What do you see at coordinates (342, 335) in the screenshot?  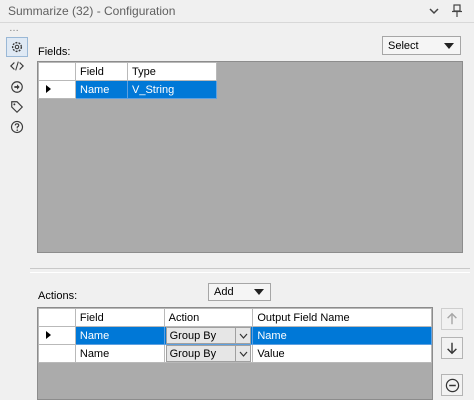 I see `output-field-name-cell: Name` at bounding box center [342, 335].